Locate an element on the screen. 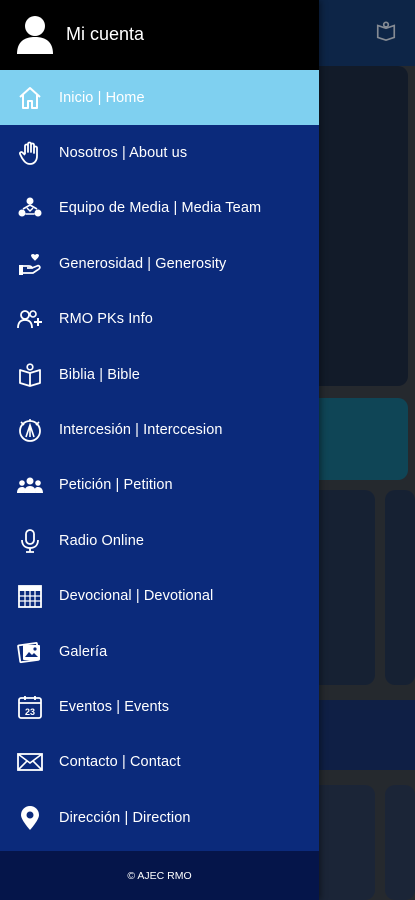 The image size is (415, 900). team-icon is located at coordinates (30, 208).